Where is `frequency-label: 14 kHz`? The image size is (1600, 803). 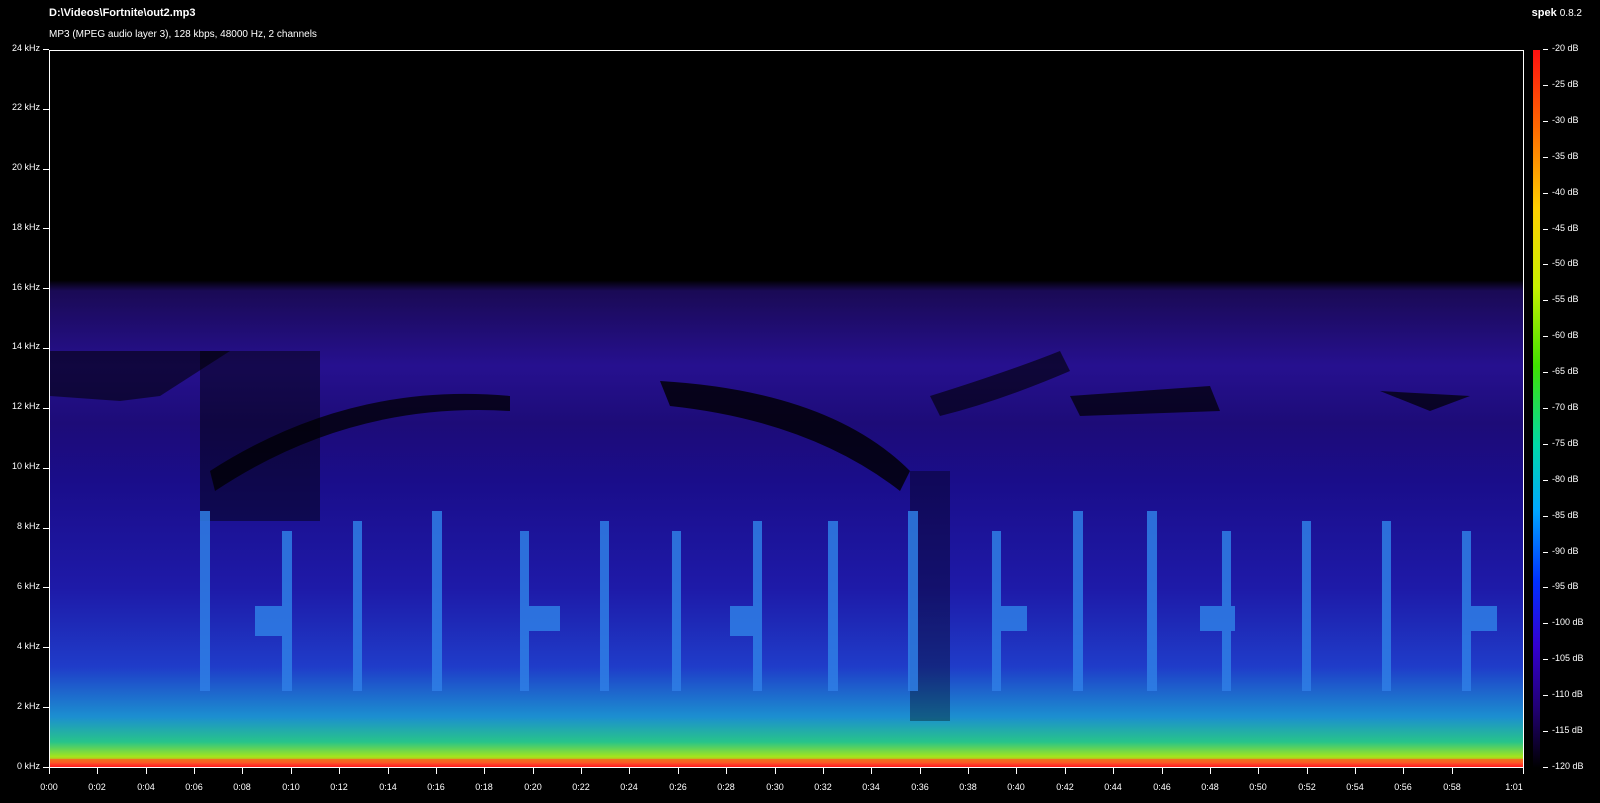 frequency-label: 14 kHz is located at coordinates (25, 346).